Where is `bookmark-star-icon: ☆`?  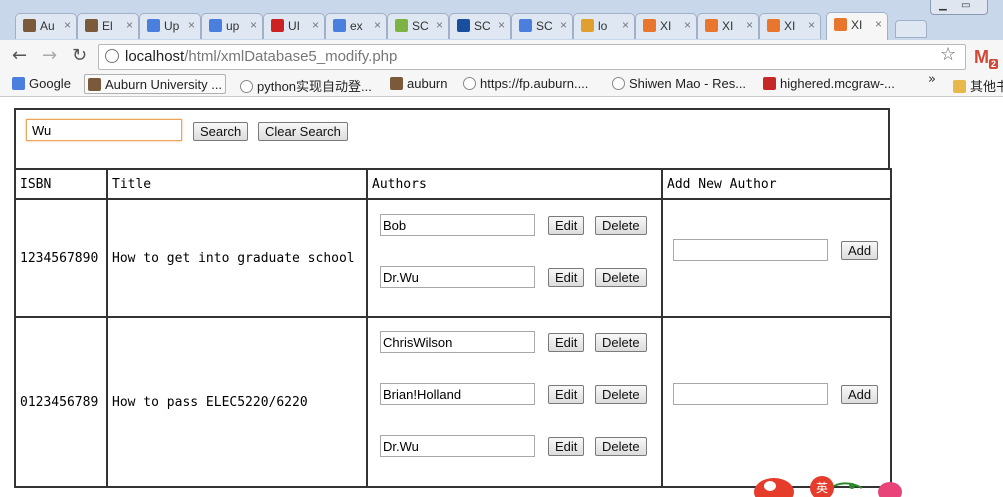
bookmark-star-icon: ☆ is located at coordinates (948, 54).